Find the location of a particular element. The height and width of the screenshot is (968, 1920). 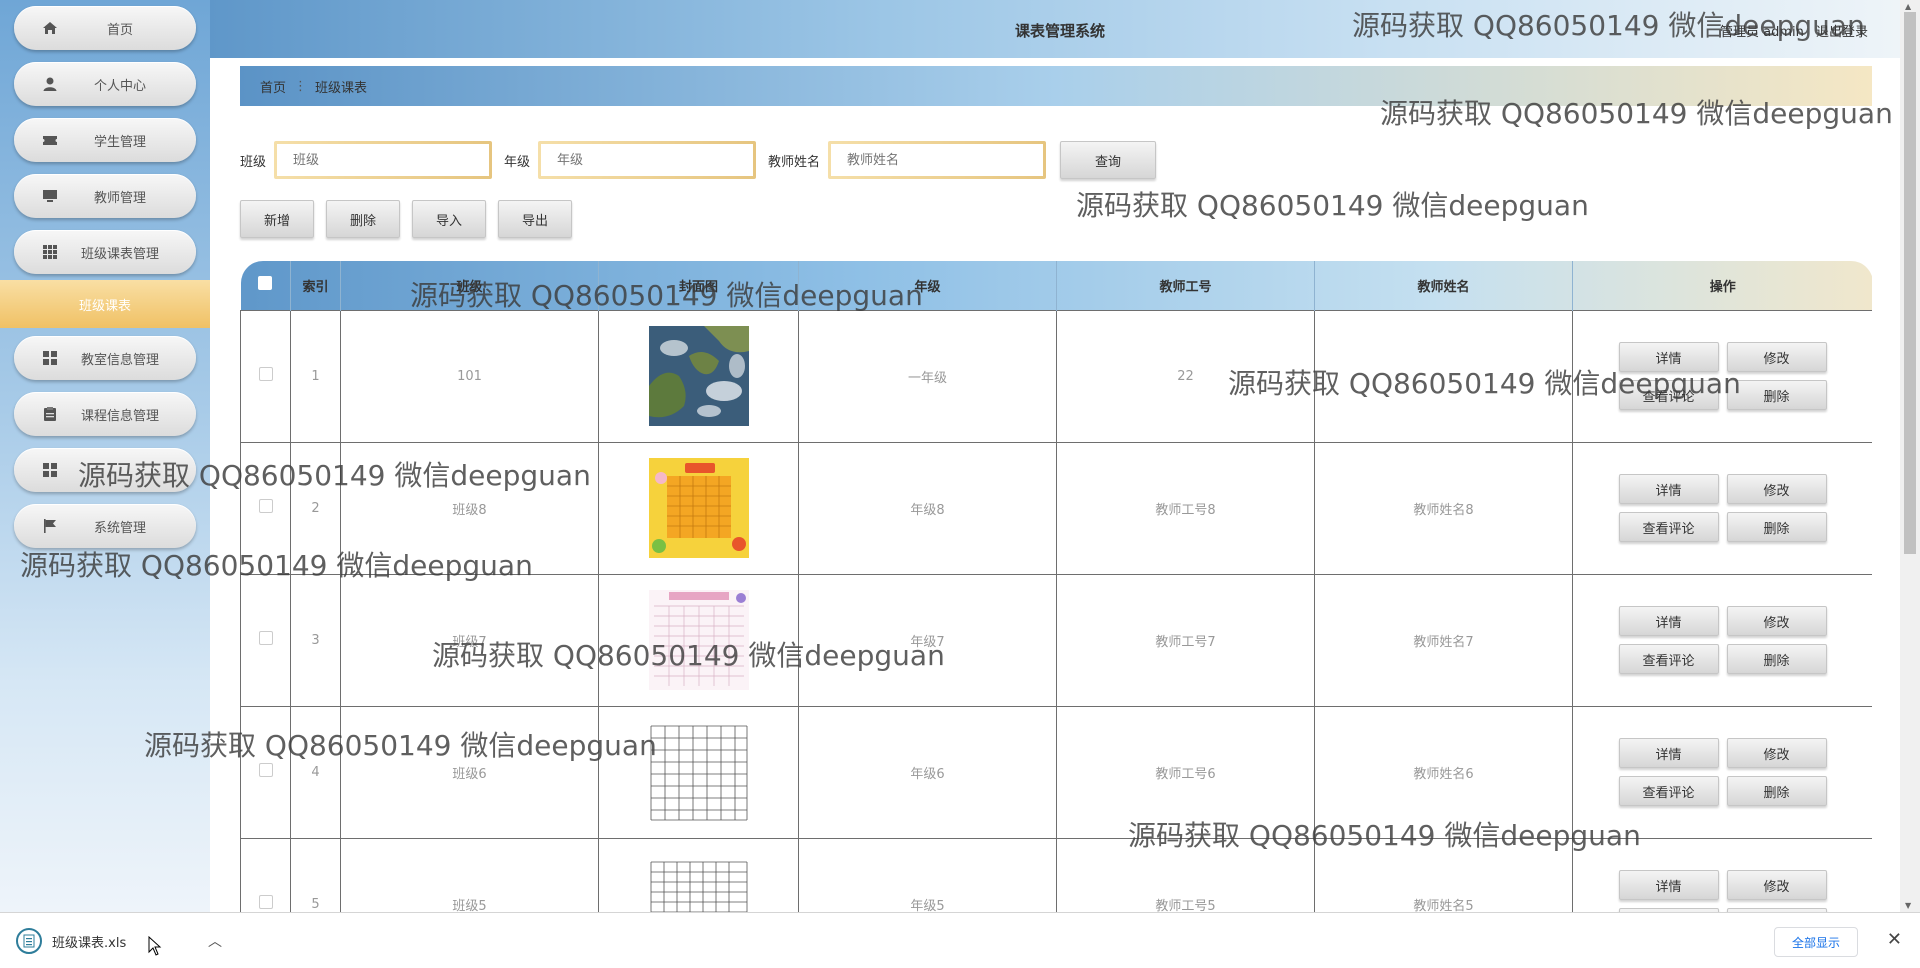

scroll-up-arrow-icon: ▲ is located at coordinates (1908, 6).